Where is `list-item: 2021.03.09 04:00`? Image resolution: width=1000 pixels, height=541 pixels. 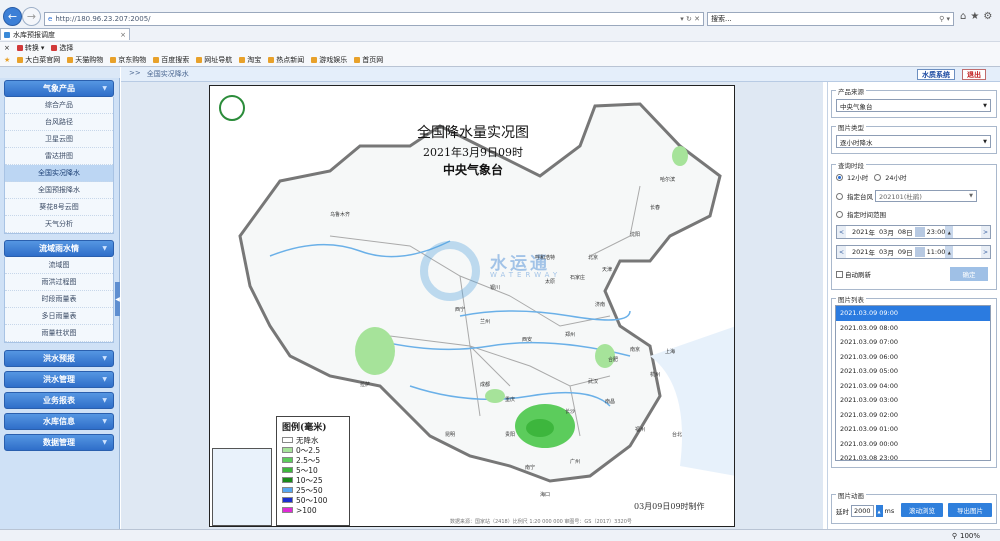
list-item: 2021.03.09 04:00 is located at coordinates (913, 386).